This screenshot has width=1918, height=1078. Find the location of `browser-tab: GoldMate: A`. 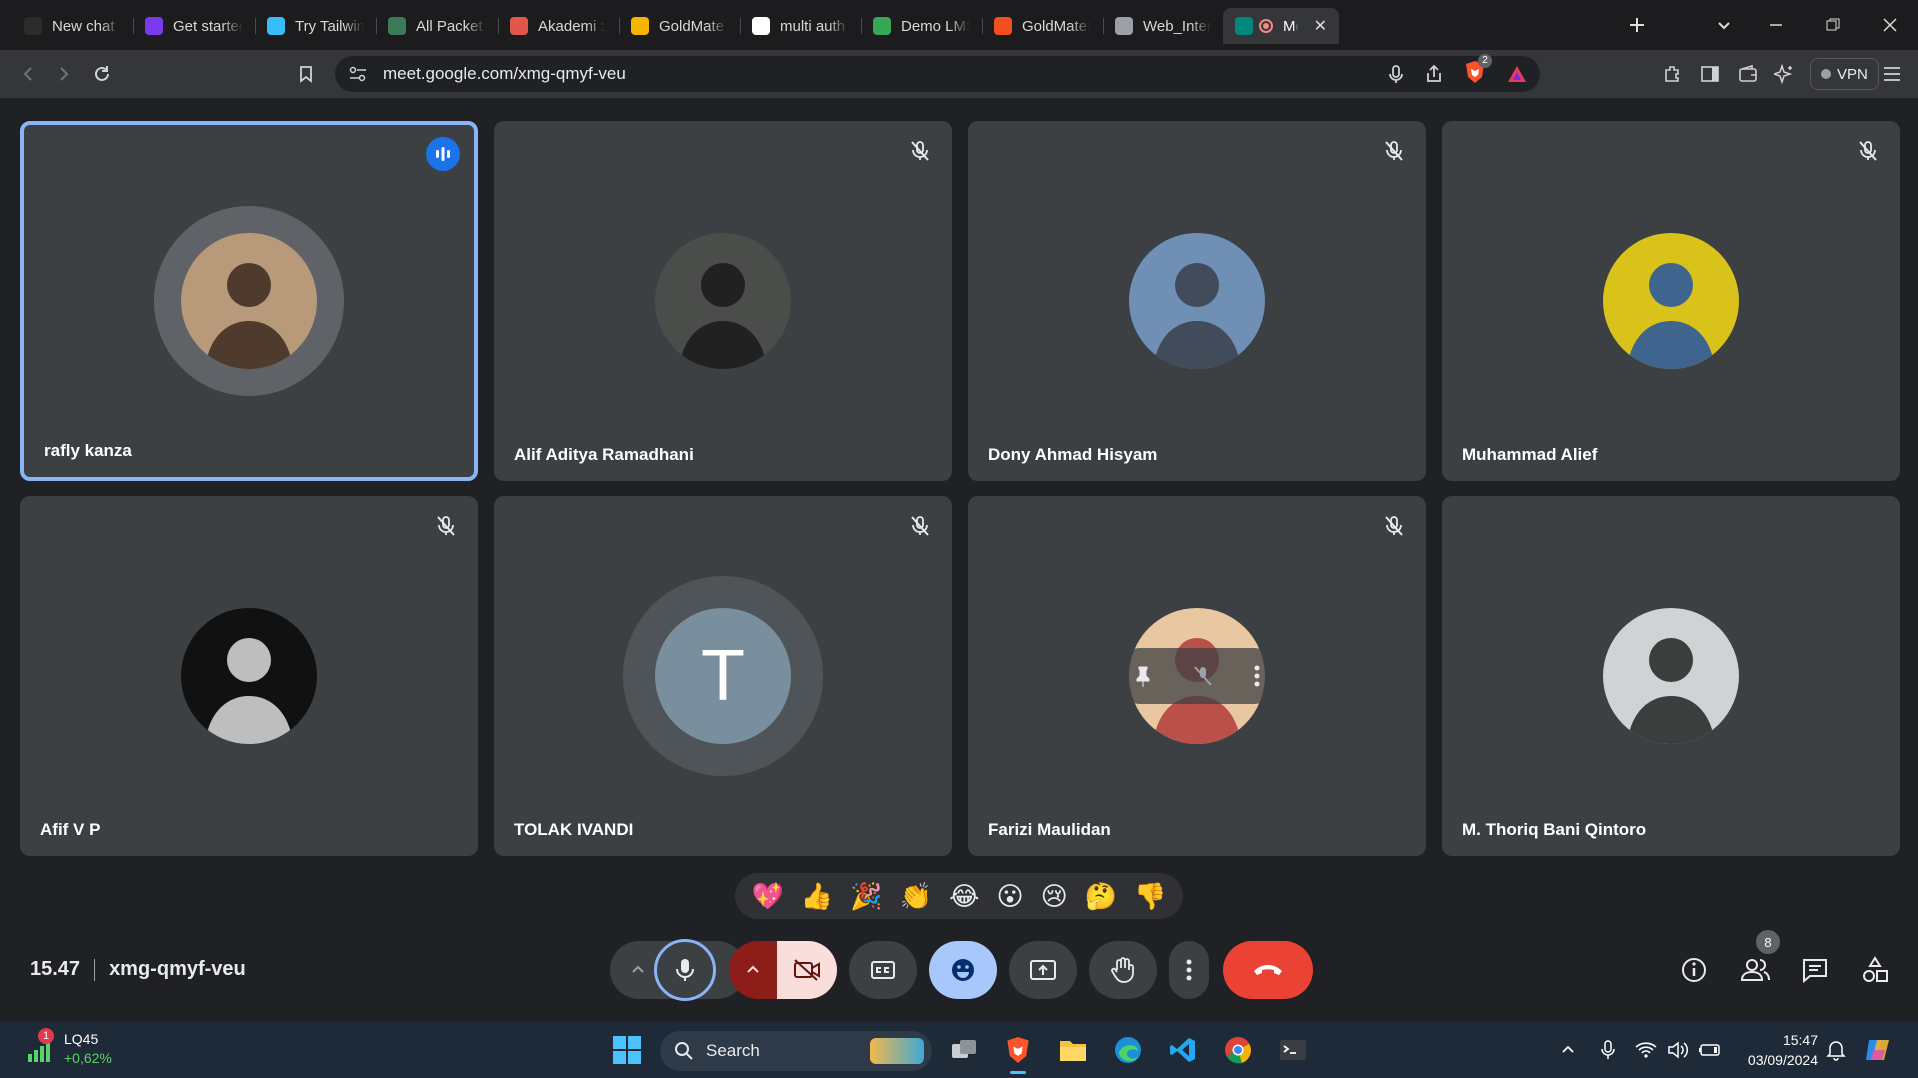

browser-tab: GoldMate: A is located at coordinates (1042, 26).